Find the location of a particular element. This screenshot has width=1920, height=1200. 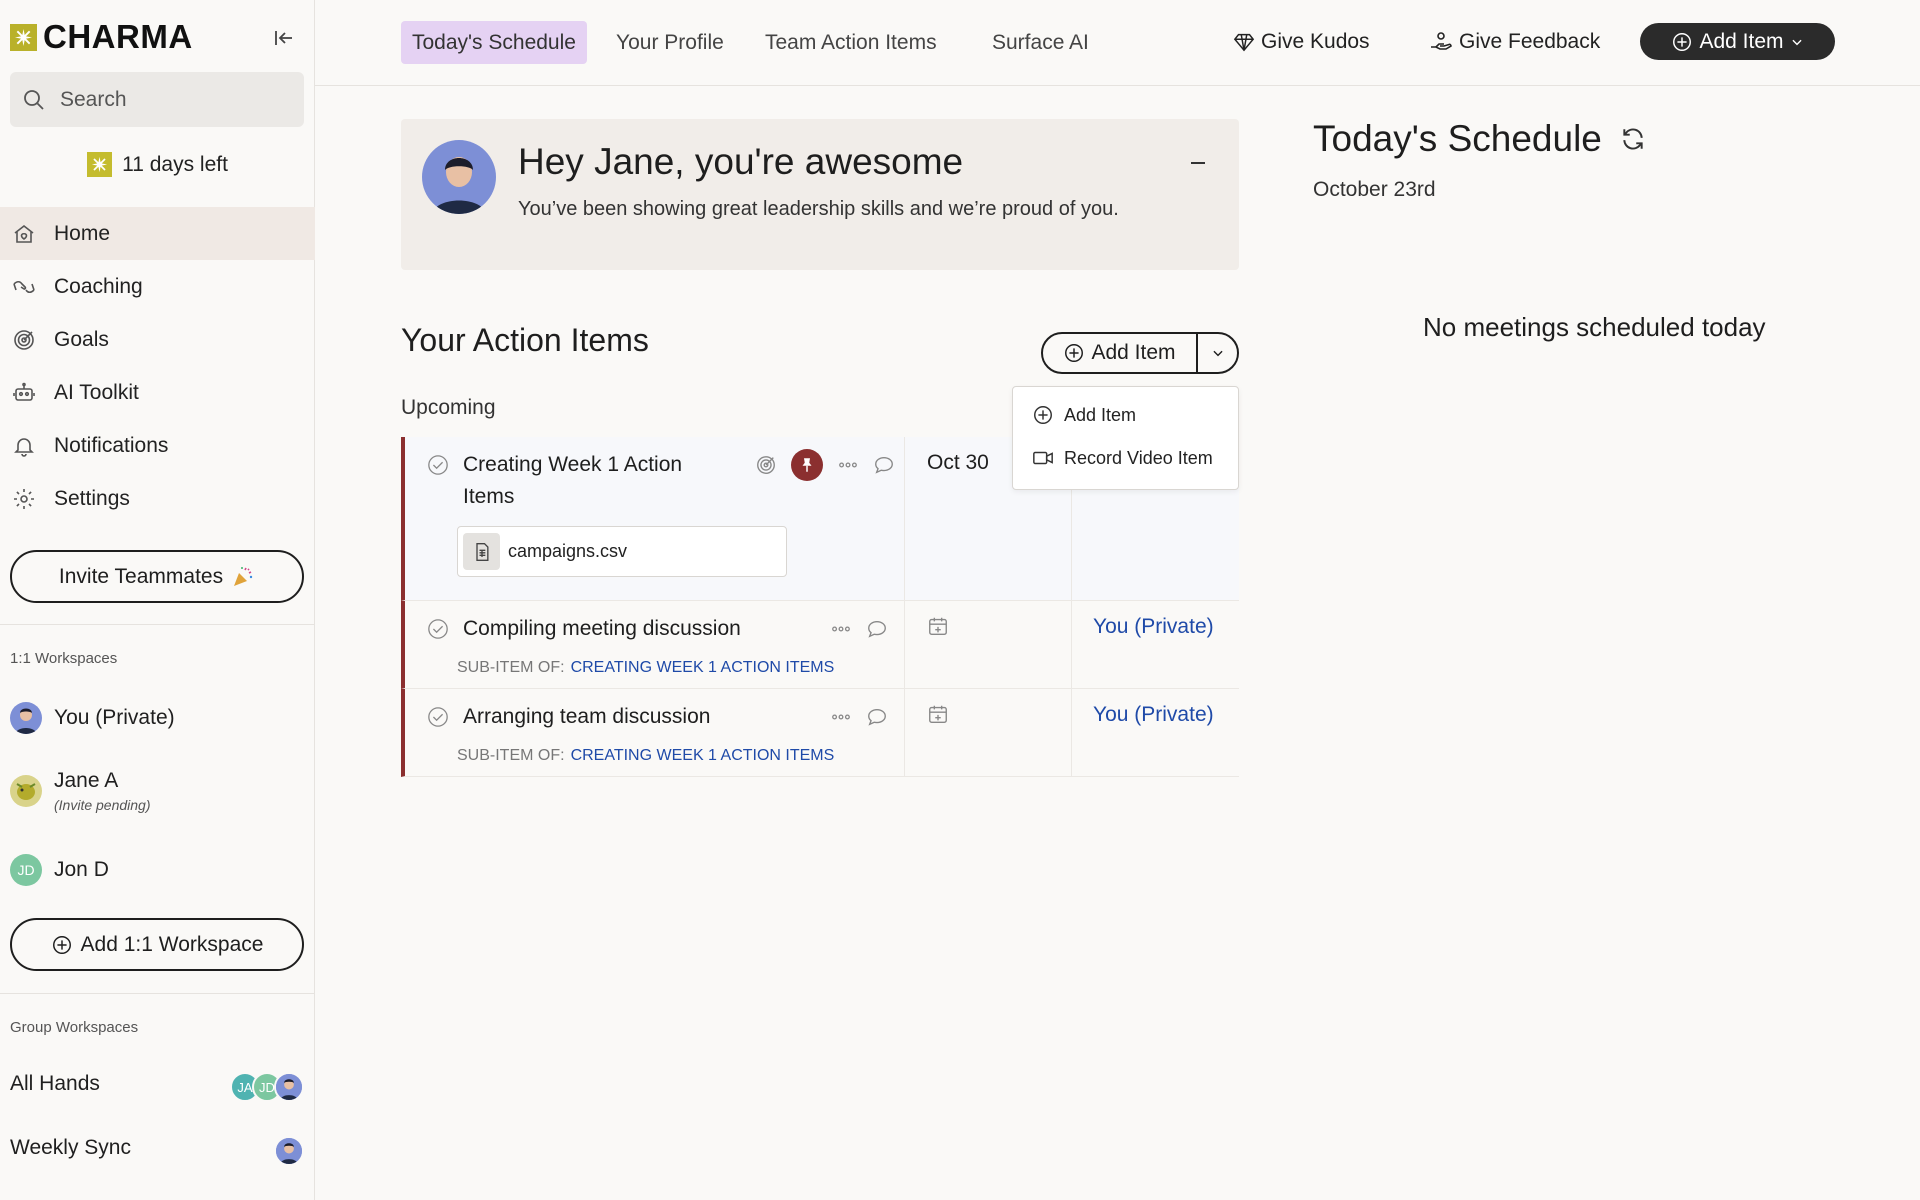

nav-item-ai-toolkit: AI Toolkit is located at coordinates (157, 392).